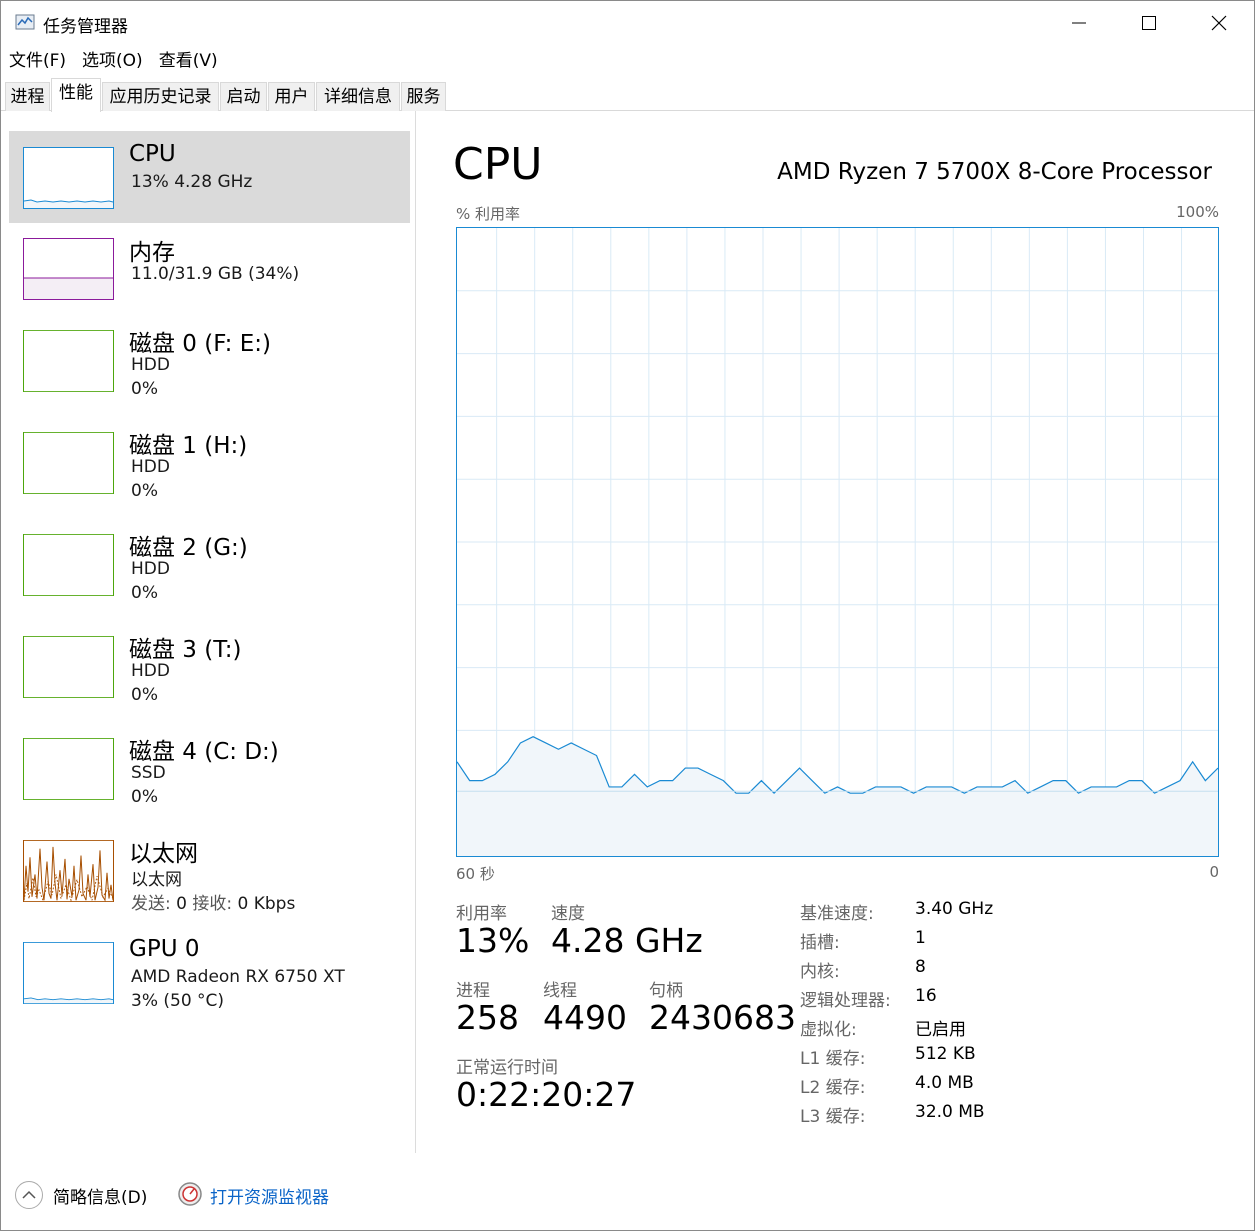 The image size is (1255, 1231). What do you see at coordinates (76, 95) in the screenshot?
I see `tab-performance: 性能` at bounding box center [76, 95].